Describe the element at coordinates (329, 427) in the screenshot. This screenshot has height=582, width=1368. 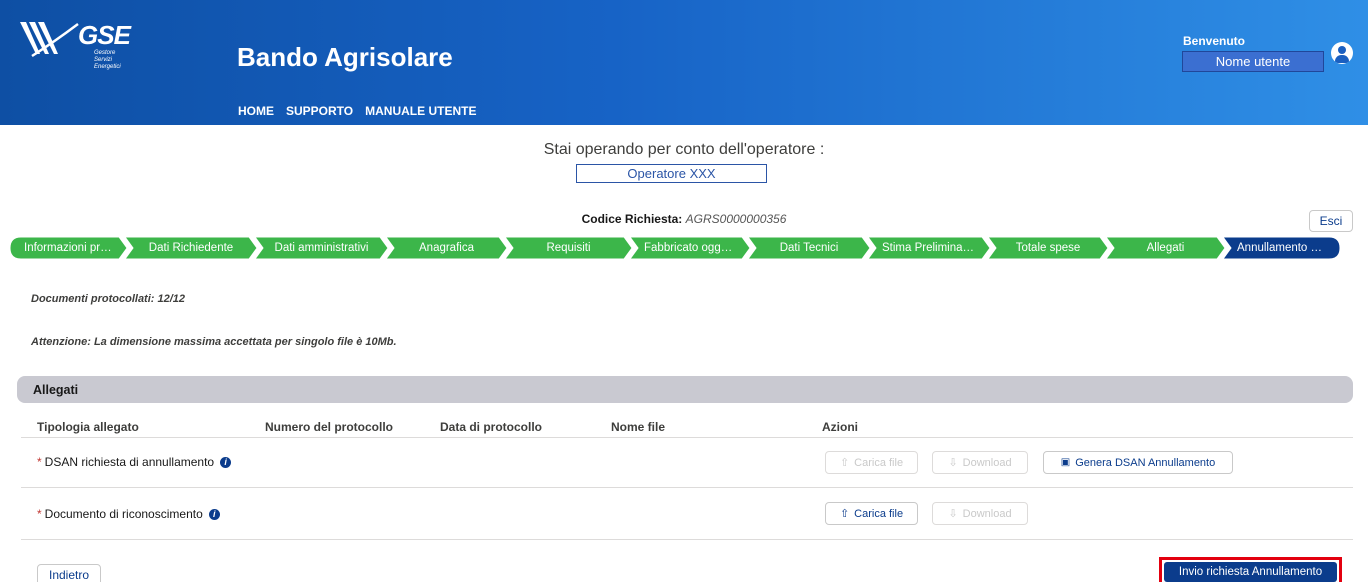
I see `column-header-numero-protocollo: Numero del protocollo` at that location.